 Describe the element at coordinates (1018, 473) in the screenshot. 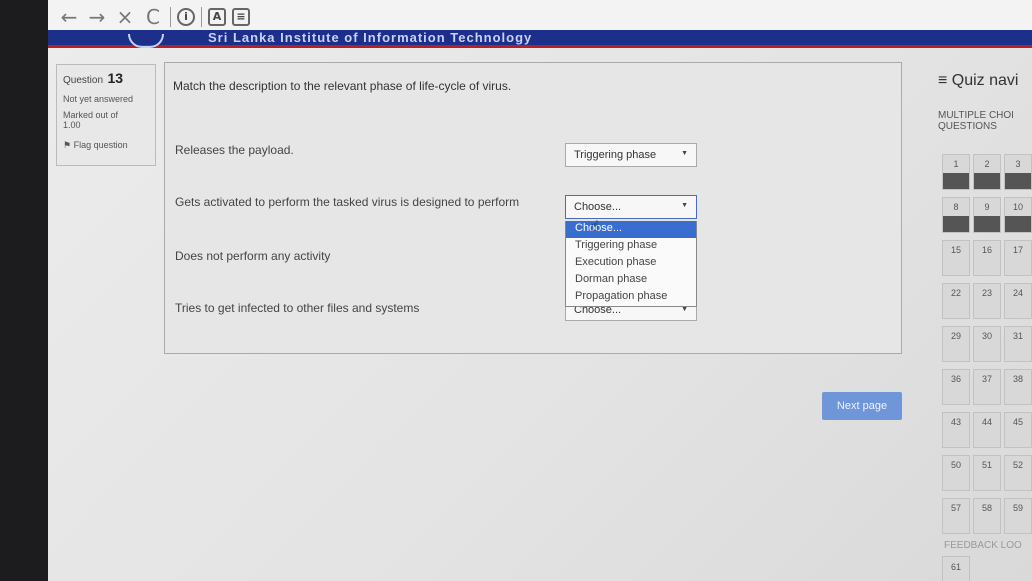

I see `quiz-nav-cell: 52` at that location.